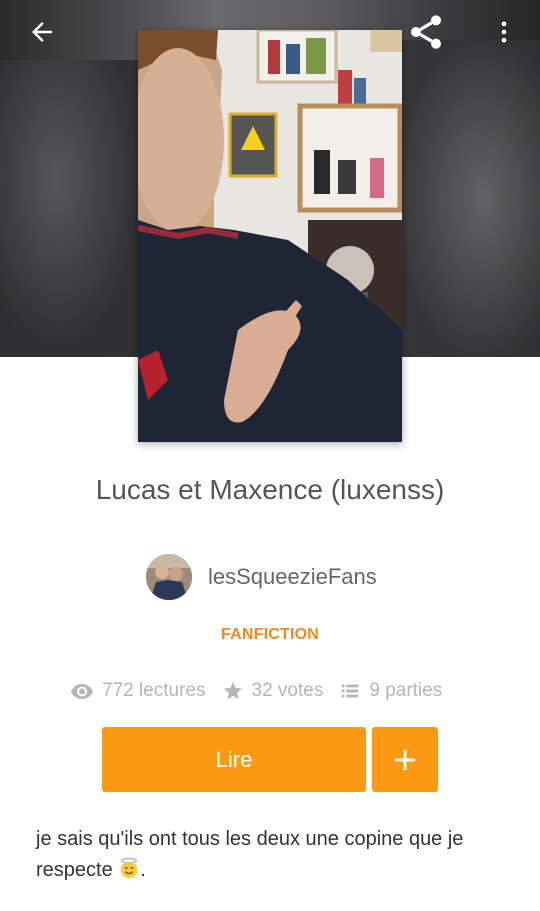 The width and height of the screenshot is (540, 911). I want to click on arrow-left-icon, so click(42, 32).